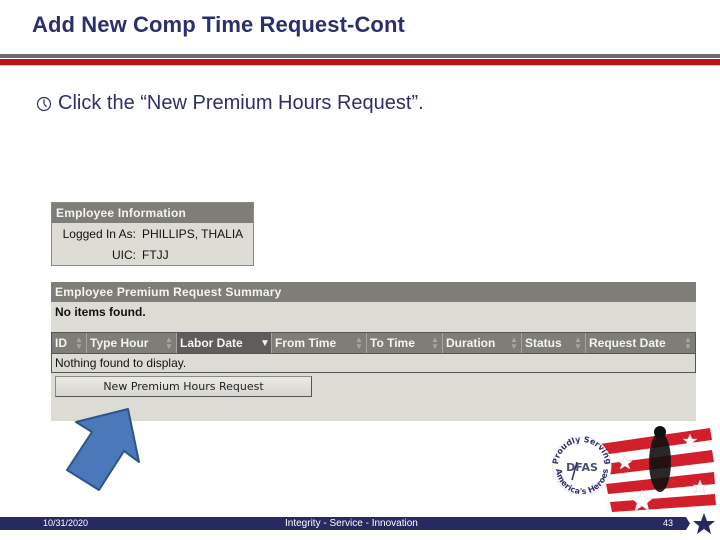 The height and width of the screenshot is (540, 720). Describe the element at coordinates (99, 233) in the screenshot. I see `logged-in-label: Logged In As:` at that location.